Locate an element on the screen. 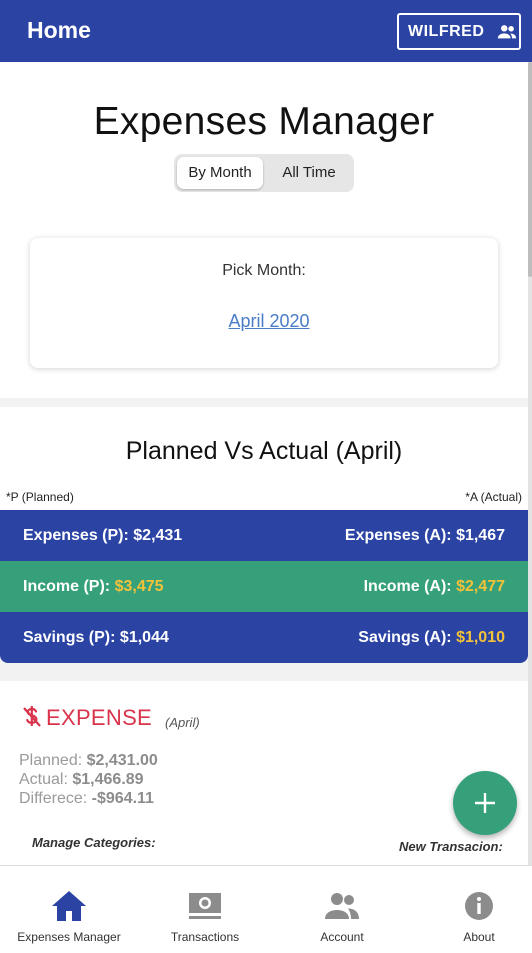  nav-account: Account is located at coordinates (342, 909).